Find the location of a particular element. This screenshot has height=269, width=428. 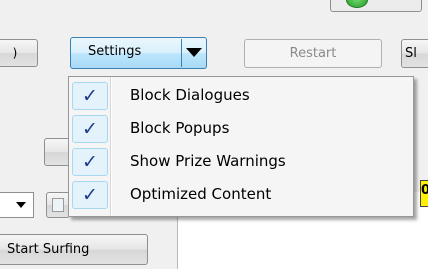

left-partial-button-label: ) is located at coordinates (15, 53).